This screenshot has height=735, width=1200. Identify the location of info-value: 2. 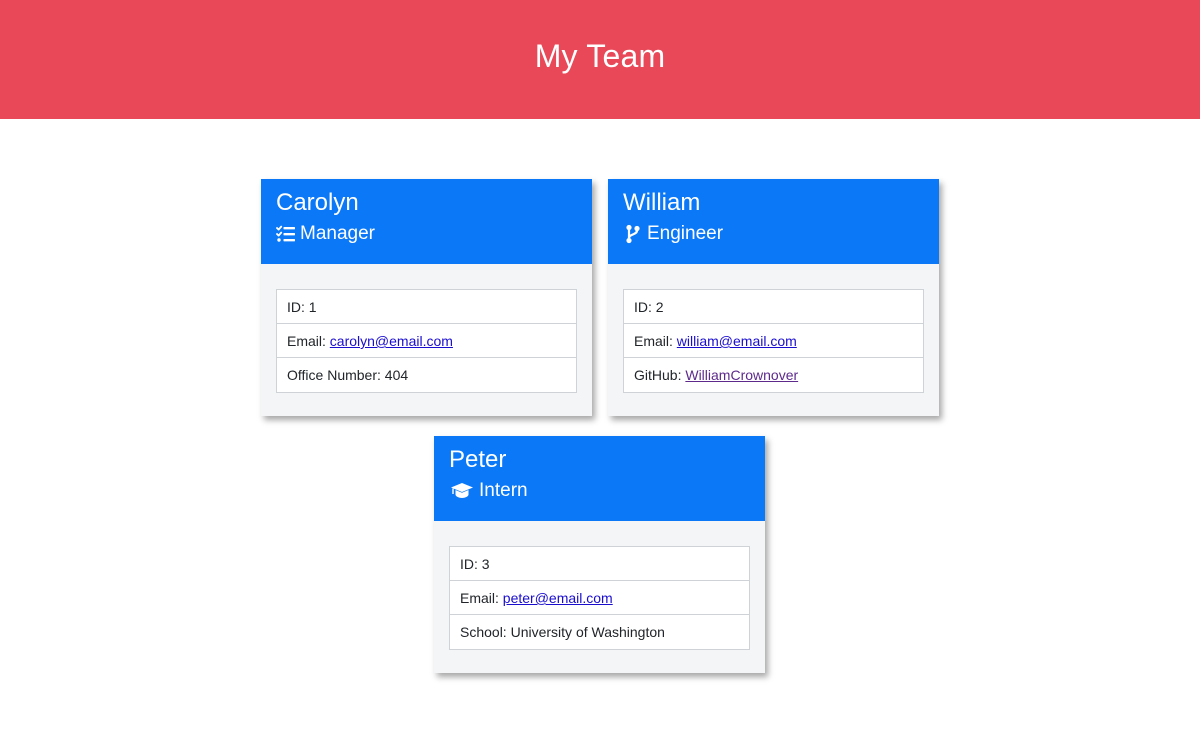
(659, 307).